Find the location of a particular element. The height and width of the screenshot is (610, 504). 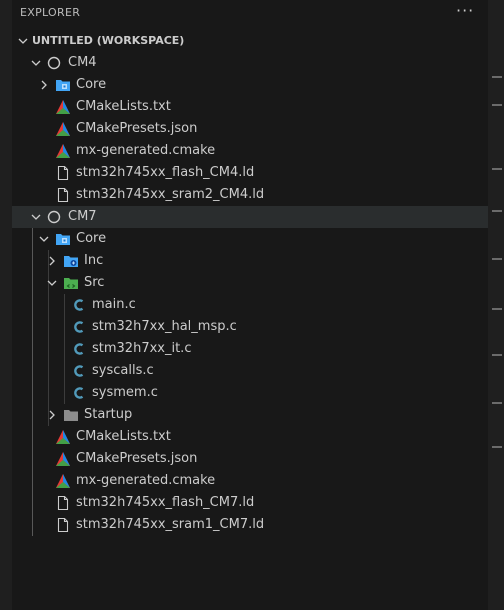

tree-item-label: Inc is located at coordinates (94, 260).